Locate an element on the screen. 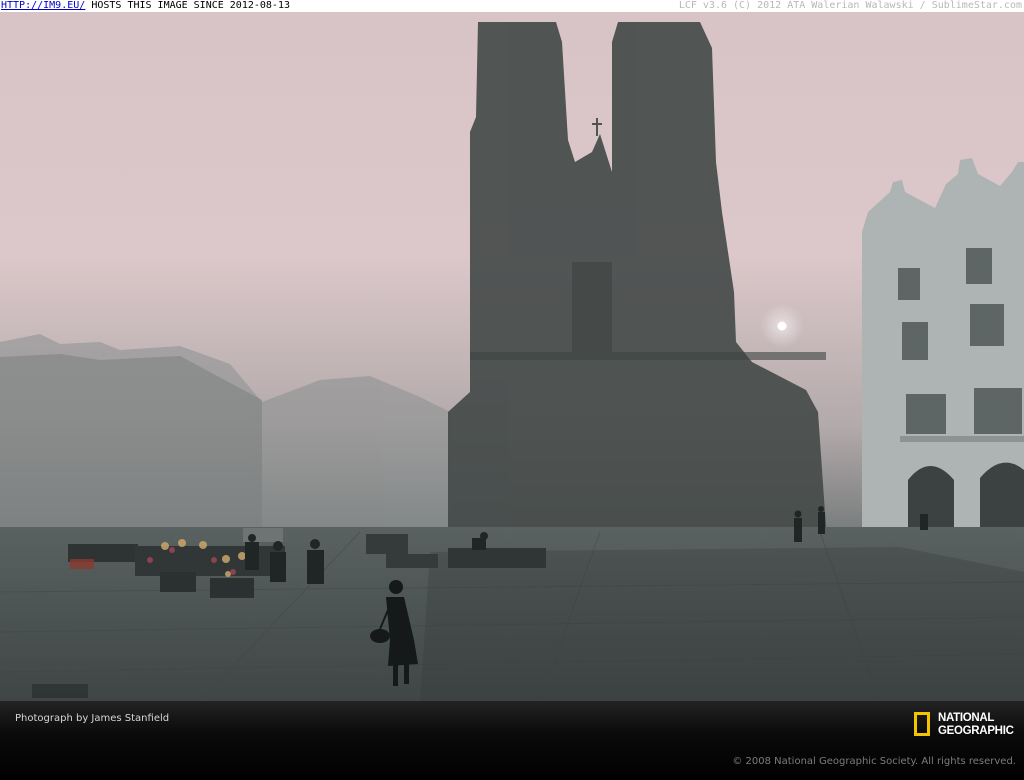 The width and height of the screenshot is (1024, 780). tenement-building is located at coordinates (943, 342).